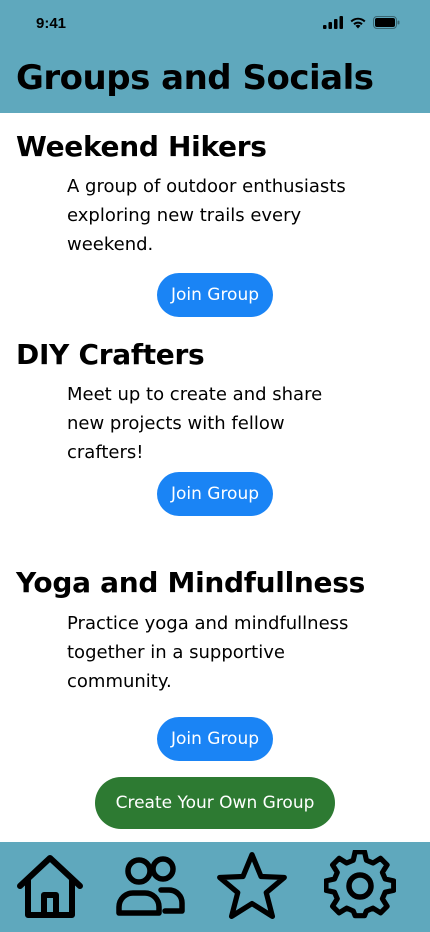 Image resolution: width=430 pixels, height=932 pixels. Describe the element at coordinates (215, 295) in the screenshot. I see `join-group-button-weekend-hikers: Join Group` at that location.